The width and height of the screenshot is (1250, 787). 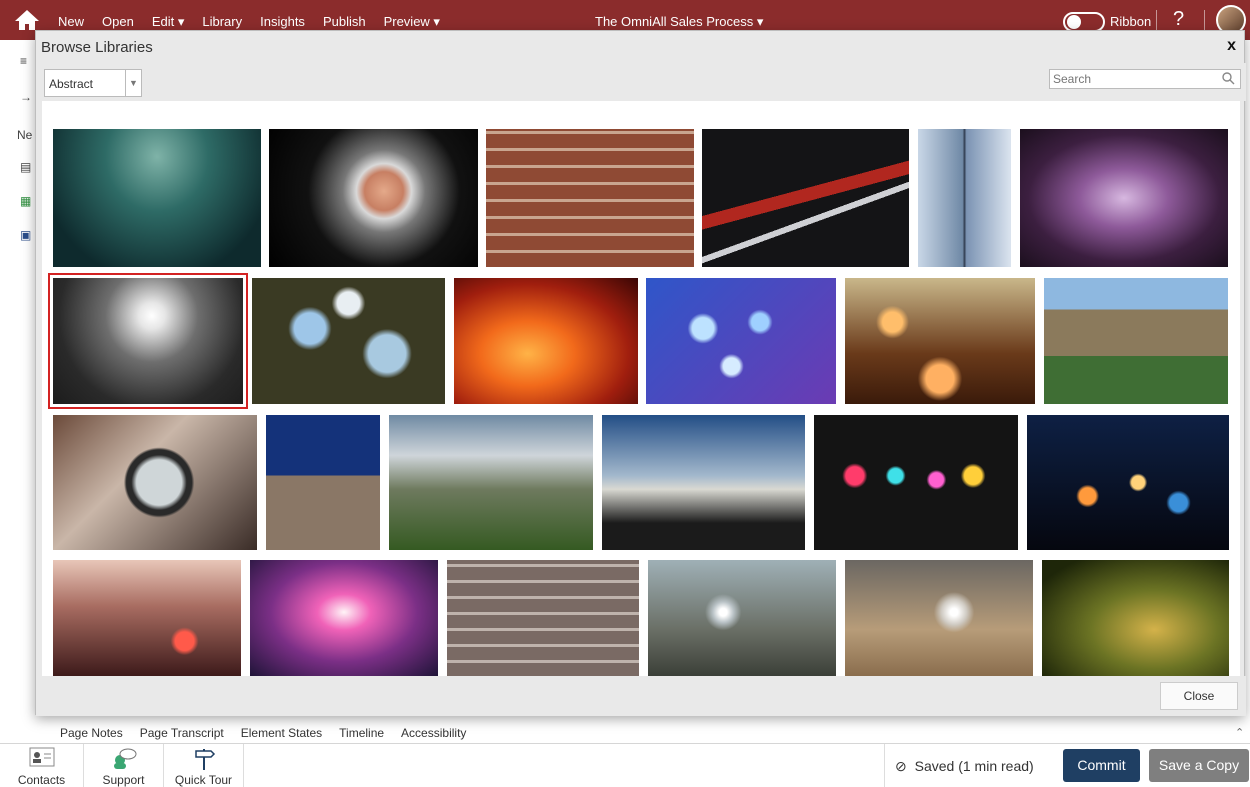 I want to click on home-icon, so click(x=27, y=20).